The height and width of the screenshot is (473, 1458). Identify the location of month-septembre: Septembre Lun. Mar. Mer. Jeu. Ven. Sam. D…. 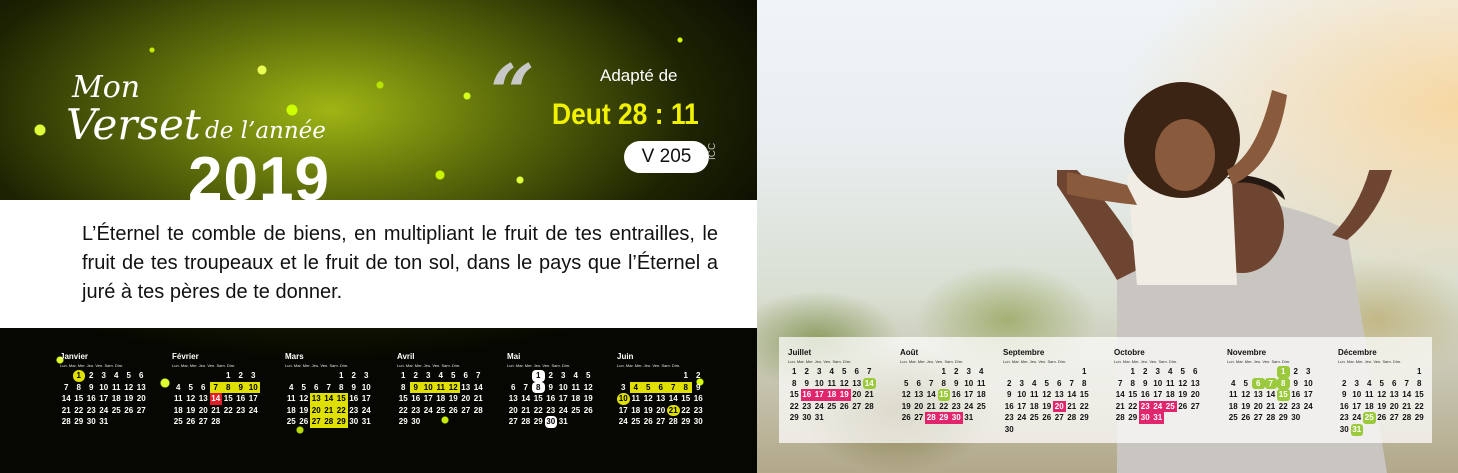
(1047, 392).